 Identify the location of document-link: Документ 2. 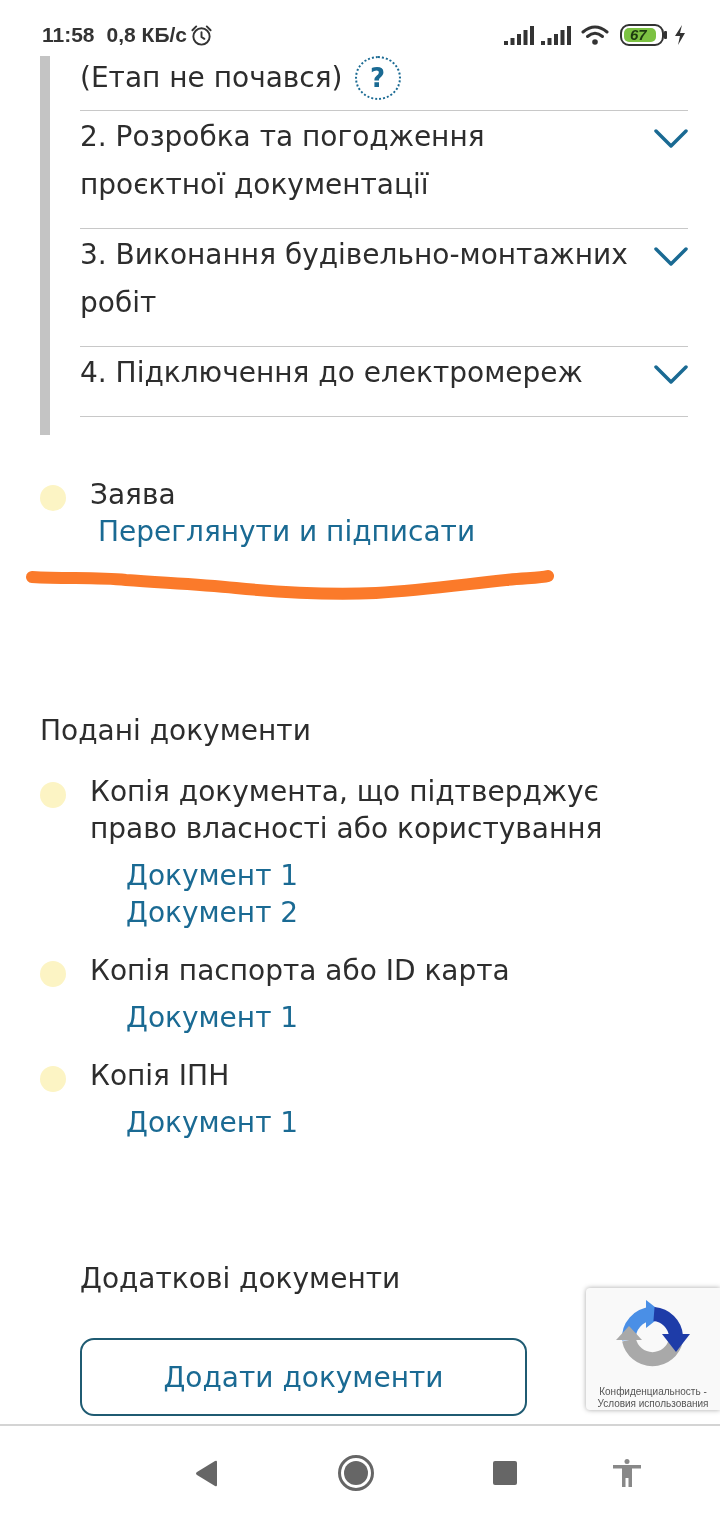
(212, 912).